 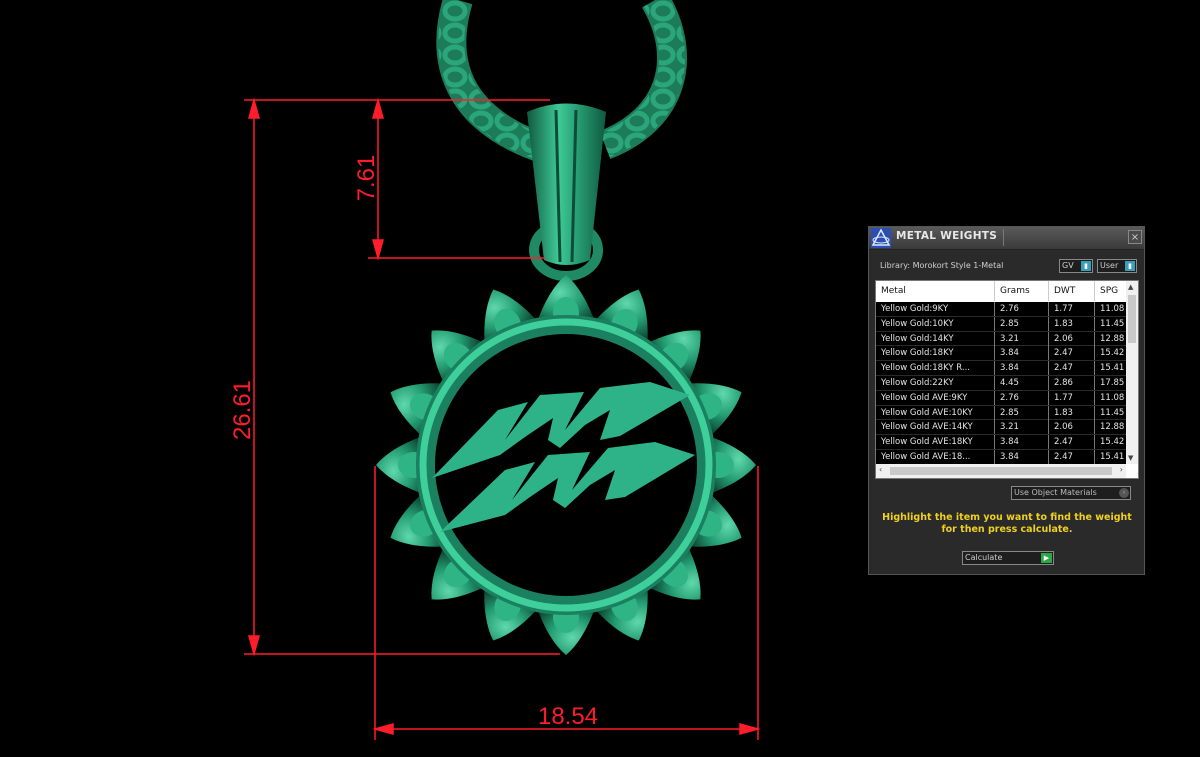 I want to click on table-cell: Yellow Gold AVE:14KY, so click(x=935, y=427).